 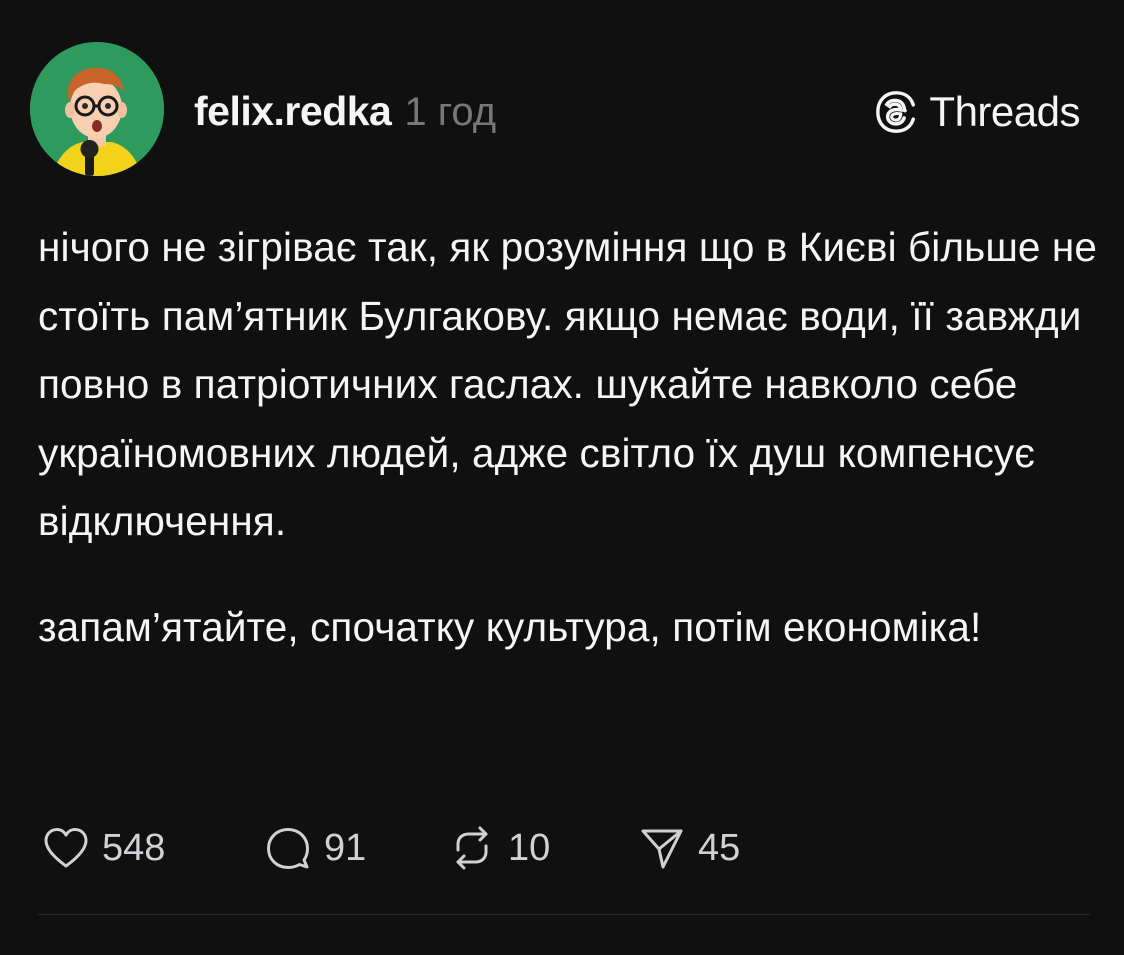 I want to click on username: felix.redka, so click(x=293, y=111).